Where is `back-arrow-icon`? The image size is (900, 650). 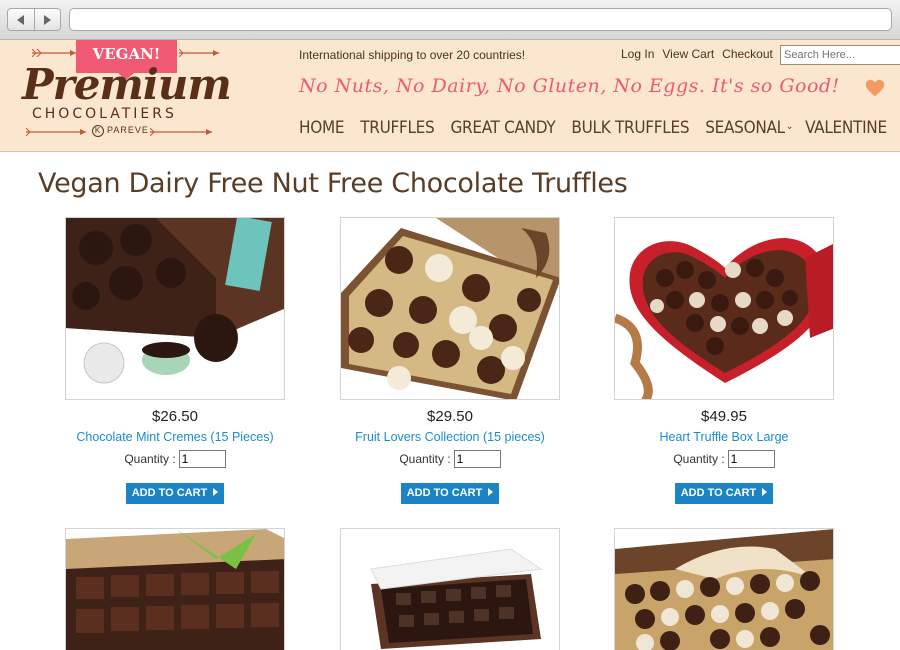
back-arrow-icon is located at coordinates (20, 19).